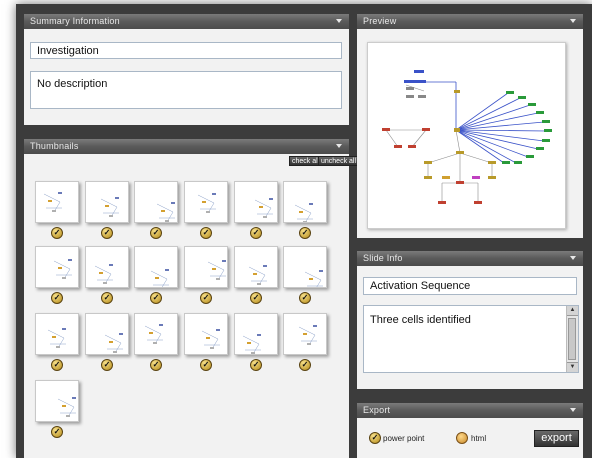 Image resolution: width=592 pixels, height=458 pixels. Describe the element at coordinates (380, 21) in the screenshot. I see `preview-title: Preview` at that location.